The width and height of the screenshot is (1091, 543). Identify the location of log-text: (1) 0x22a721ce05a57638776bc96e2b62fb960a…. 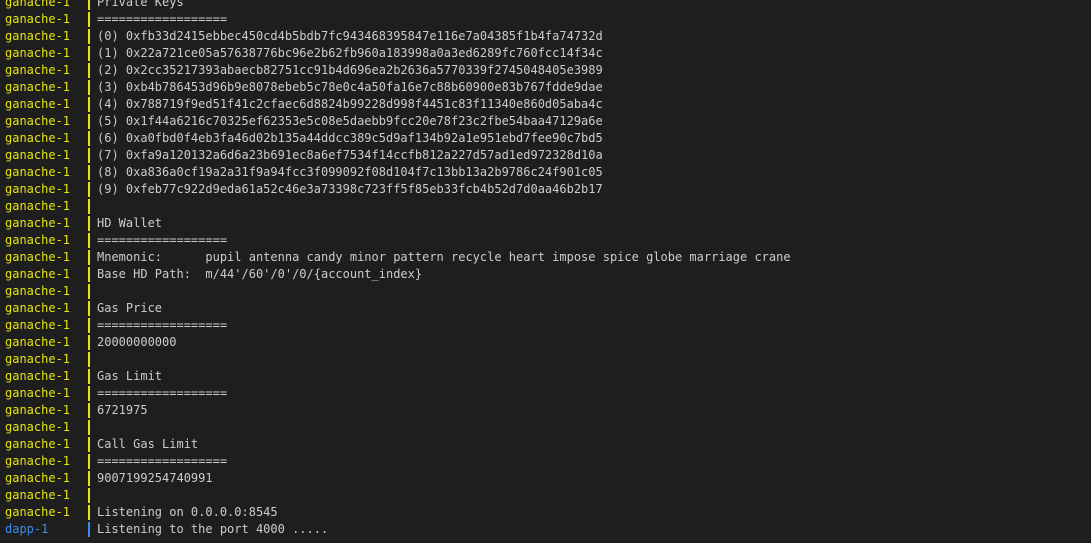
(350, 53).